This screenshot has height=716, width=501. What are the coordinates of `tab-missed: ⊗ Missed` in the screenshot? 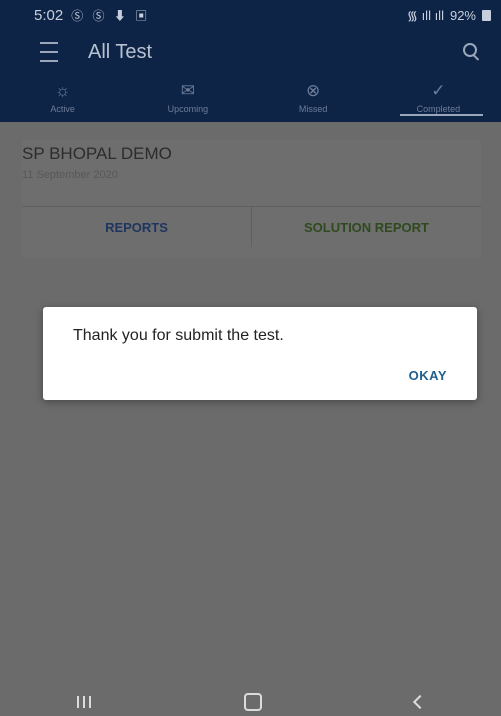 It's located at (313, 98).